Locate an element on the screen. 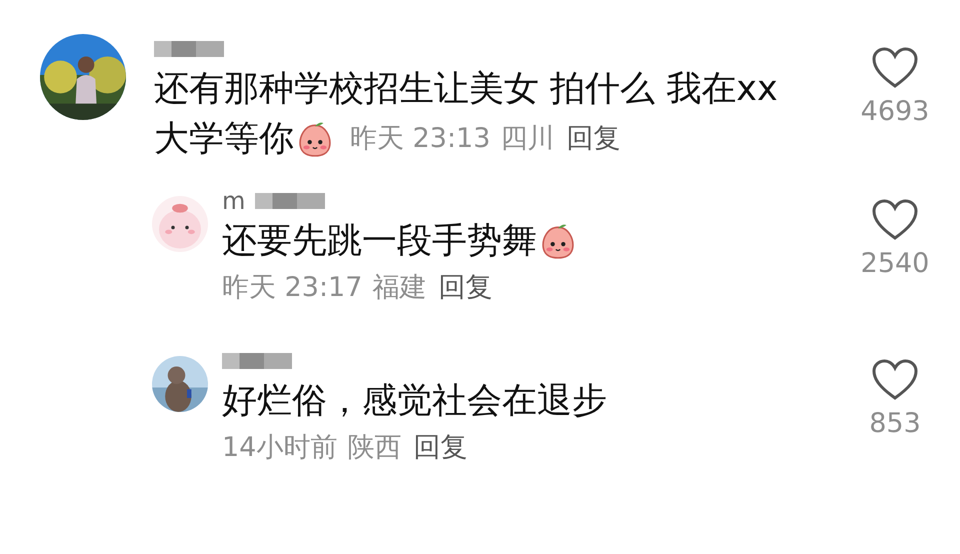 The image size is (960, 554). comment-location: 陕西 is located at coordinates (374, 448).